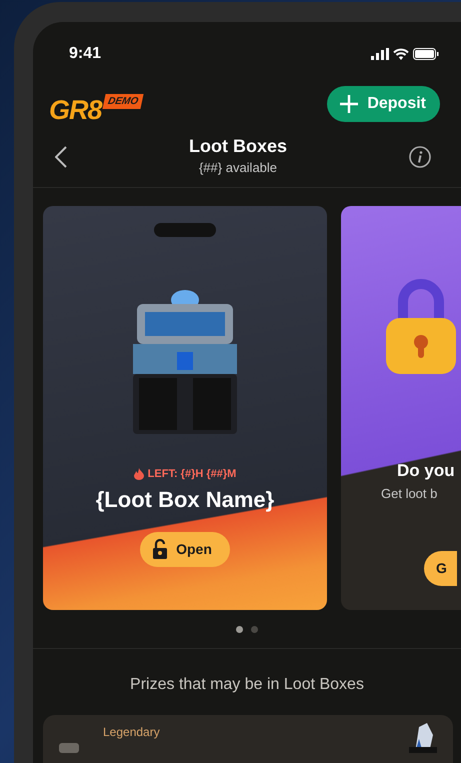 Image resolution: width=461 pixels, height=763 pixels. I want to click on time-left: LEFT: {#}H {##}M, so click(192, 474).